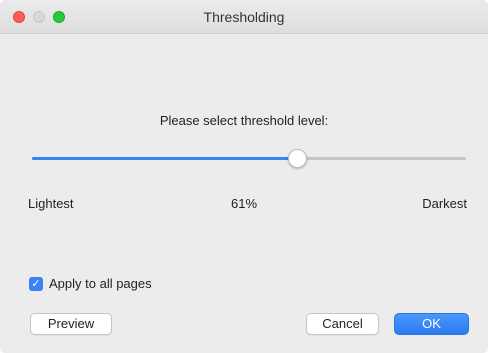 The height and width of the screenshot is (353, 488). I want to click on threshold-prompt: Please select threshold level:, so click(244, 120).